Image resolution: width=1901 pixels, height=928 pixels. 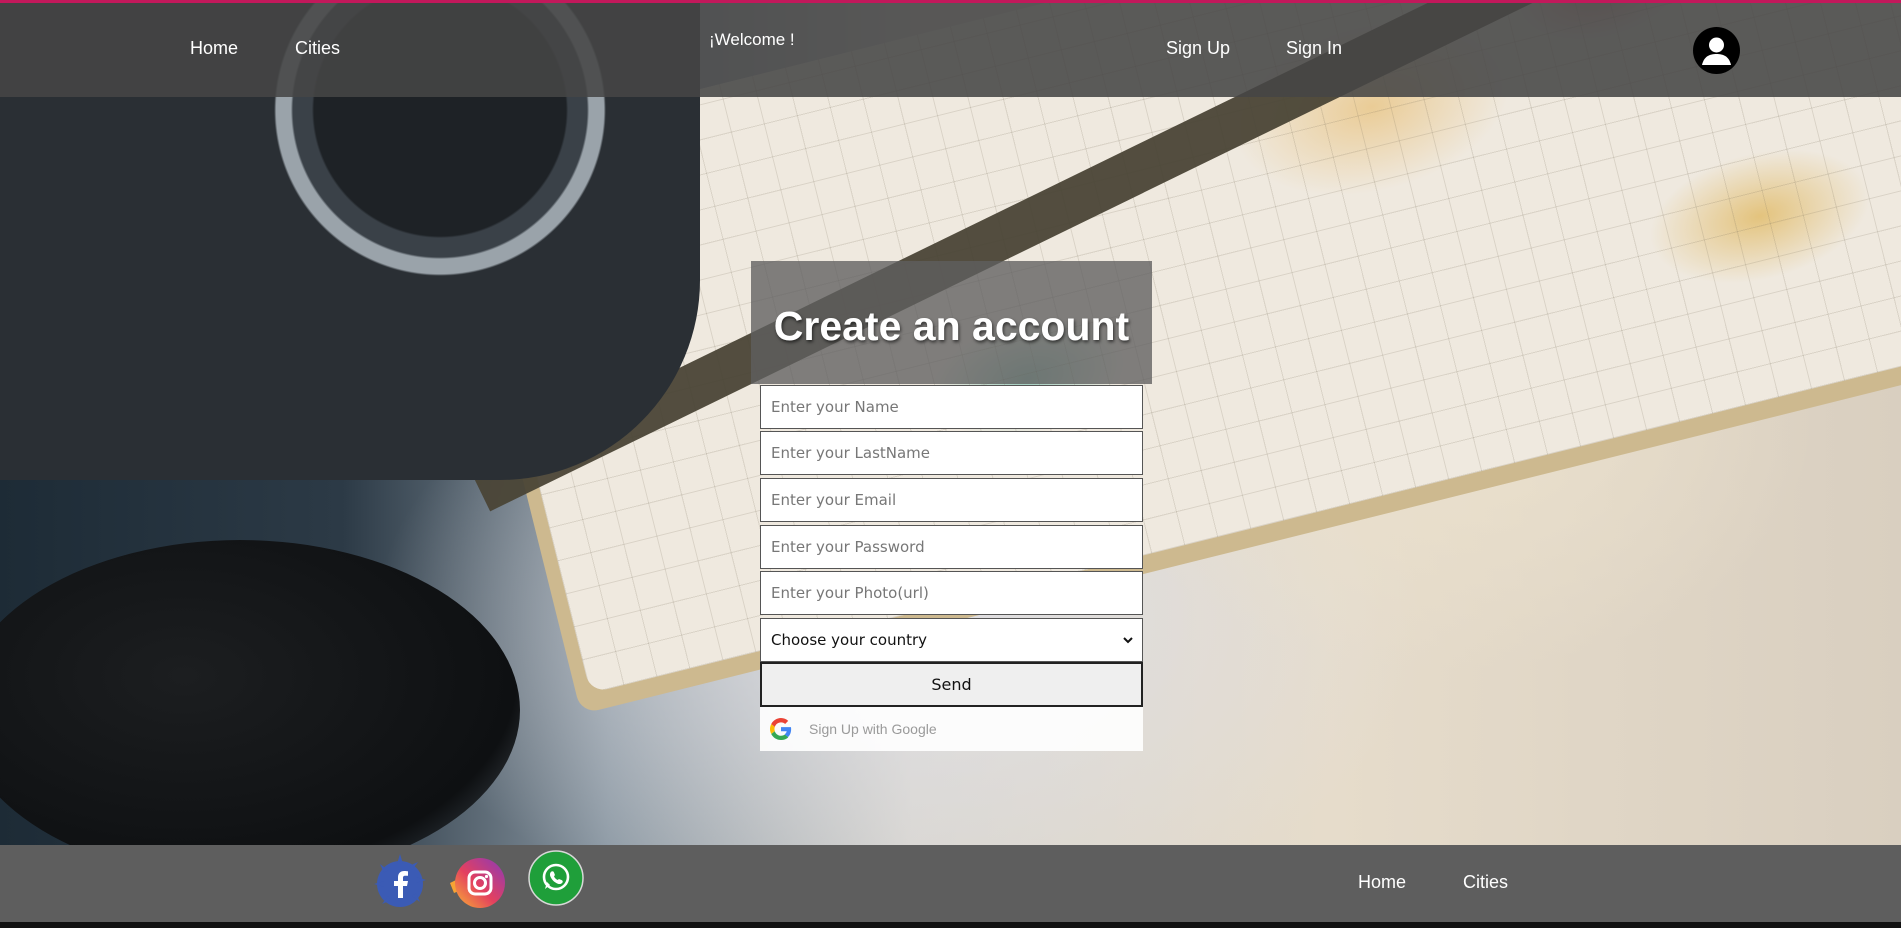 I want to click on lastname-field, so click(x=951, y=453).